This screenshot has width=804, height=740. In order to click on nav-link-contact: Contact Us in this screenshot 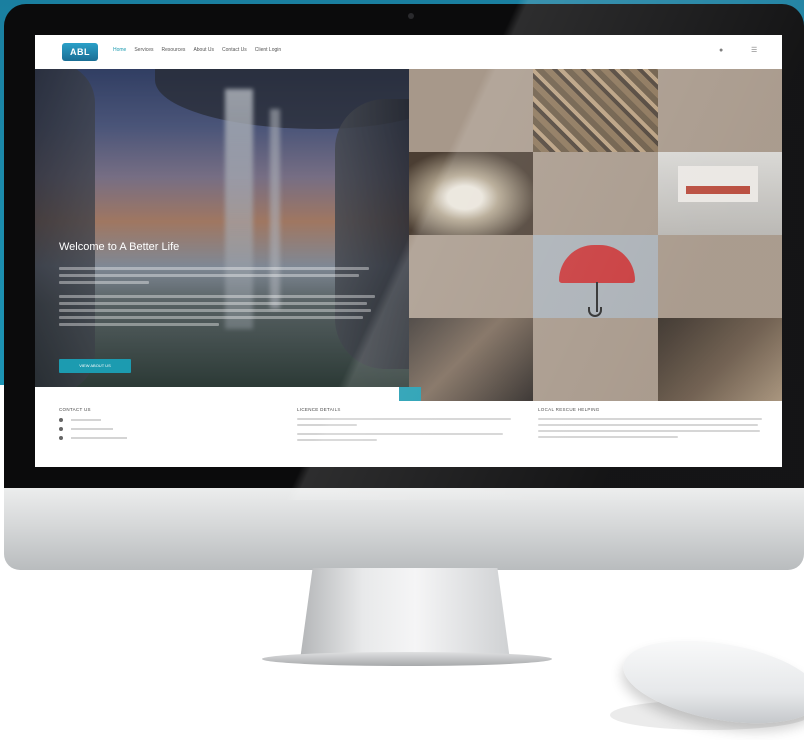, I will do `click(234, 50)`.